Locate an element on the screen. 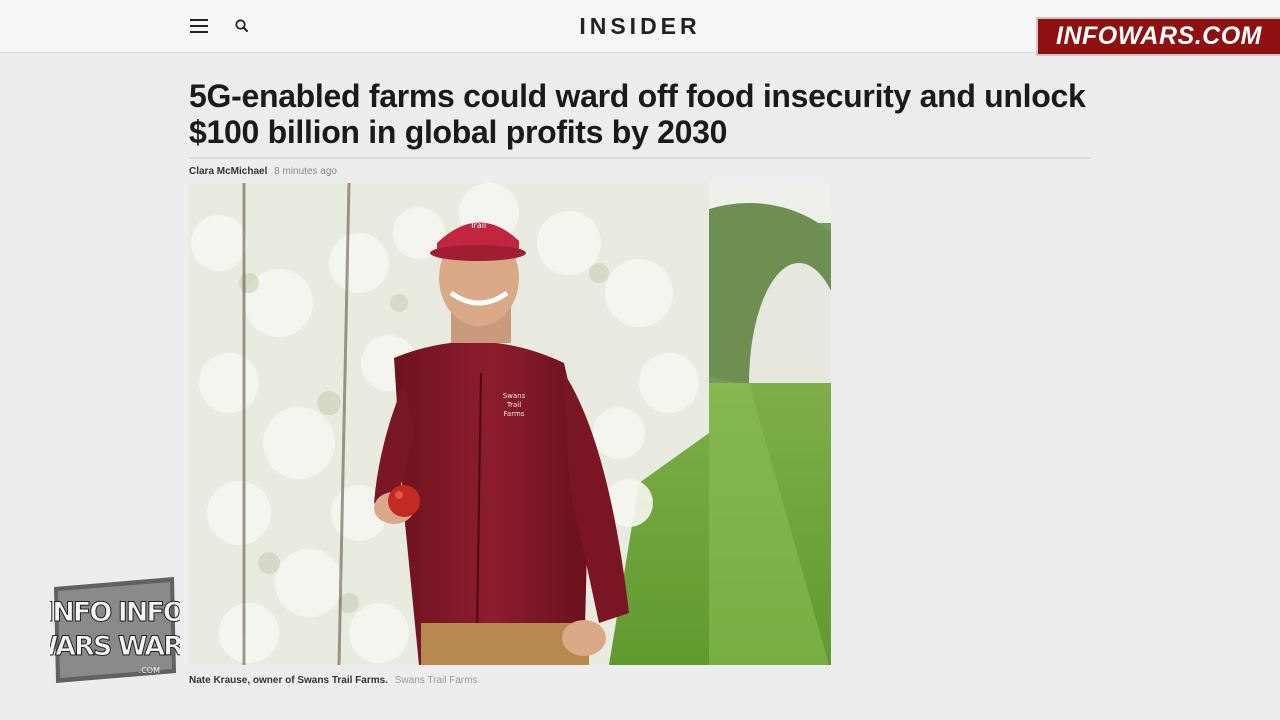  headline-divider is located at coordinates (640, 158).